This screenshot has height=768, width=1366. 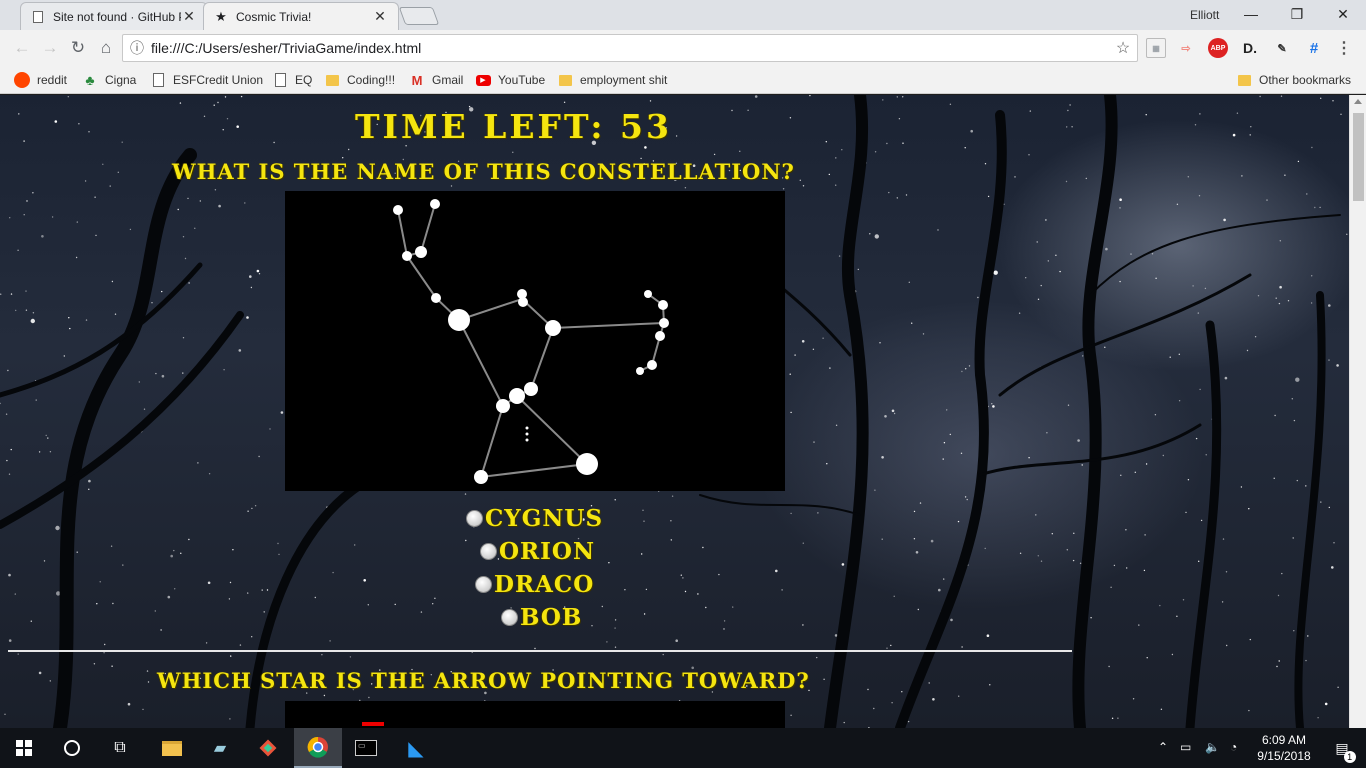 What do you see at coordinates (1282, 48) in the screenshot?
I see `eyedropper-icon: ✎` at bounding box center [1282, 48].